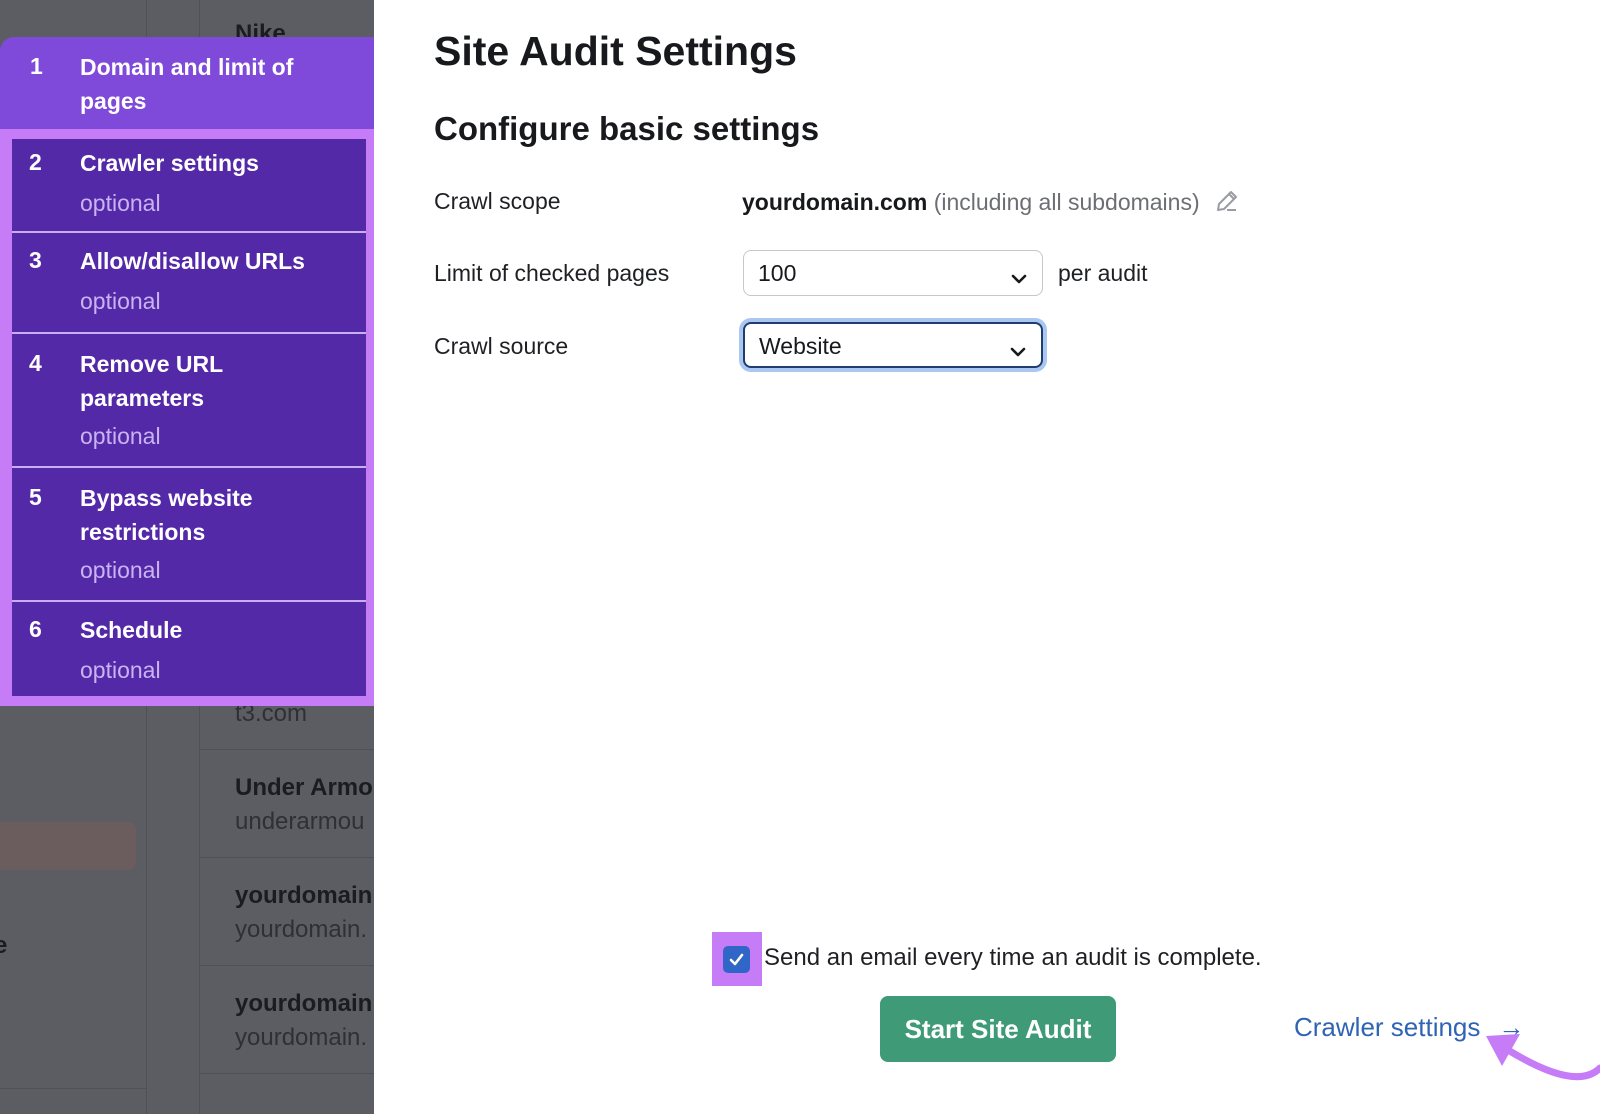 Image resolution: width=1600 pixels, height=1114 pixels. I want to click on crawl-source-label: Crawl source, so click(501, 346).